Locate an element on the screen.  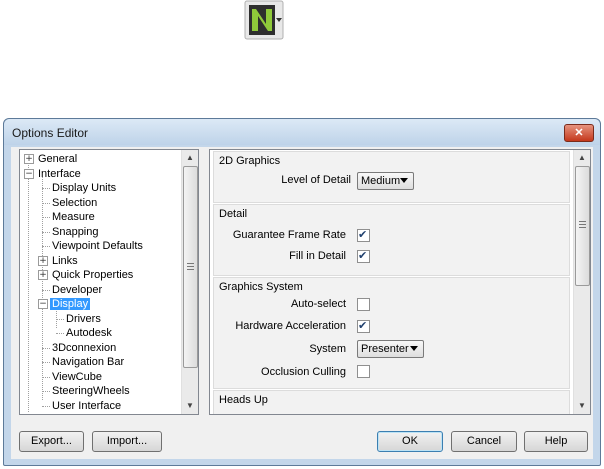
level-of-detail-dropdown: Medium is located at coordinates (385, 181).